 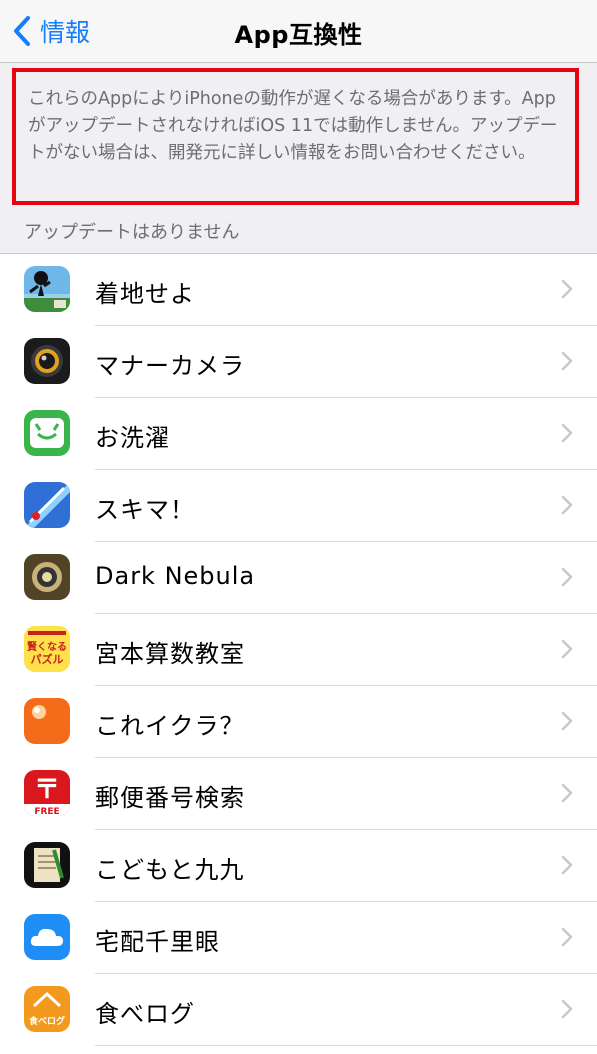 I want to click on list-item: これイクラ？, so click(x=298, y=722).